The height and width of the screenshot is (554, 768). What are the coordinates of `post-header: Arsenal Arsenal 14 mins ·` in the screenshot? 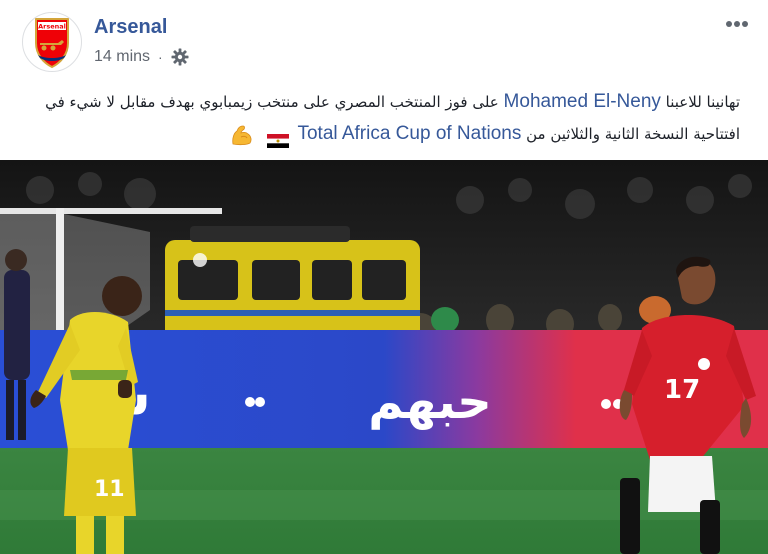 It's located at (384, 41).